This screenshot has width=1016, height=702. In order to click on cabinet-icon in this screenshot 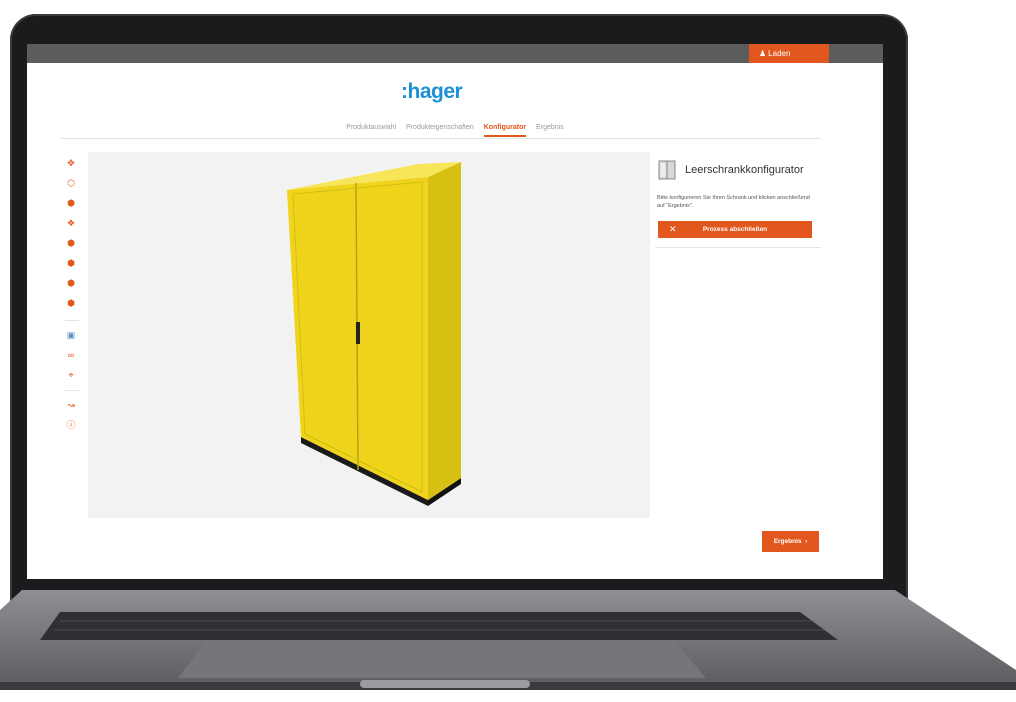, I will do `click(667, 170)`.